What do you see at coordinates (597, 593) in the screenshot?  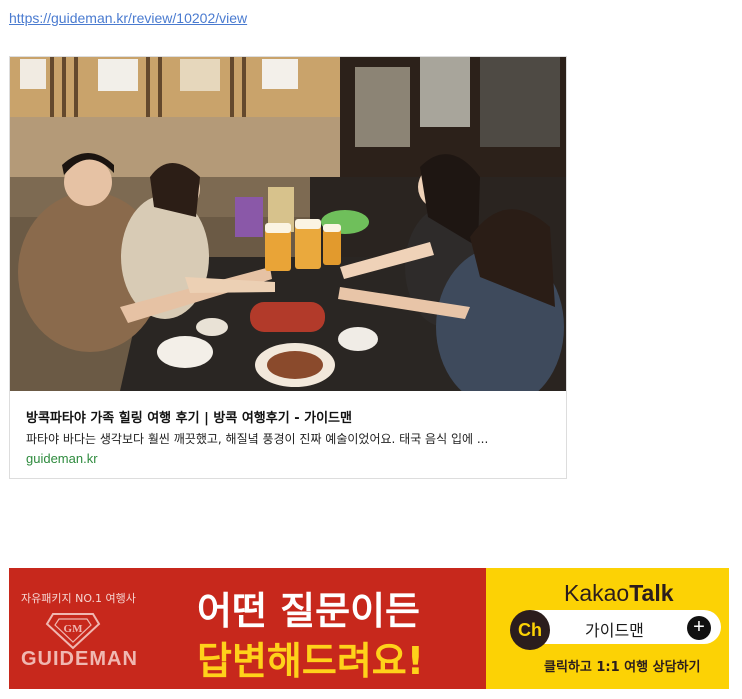 I see `kakaotalk-logo-light: Kakao` at bounding box center [597, 593].